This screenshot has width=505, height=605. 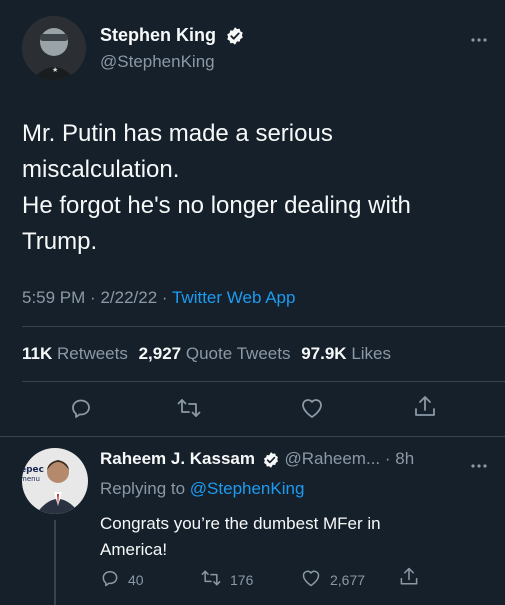 What do you see at coordinates (128, 297) in the screenshot?
I see `tweet-date: 2/22/22` at bounding box center [128, 297].